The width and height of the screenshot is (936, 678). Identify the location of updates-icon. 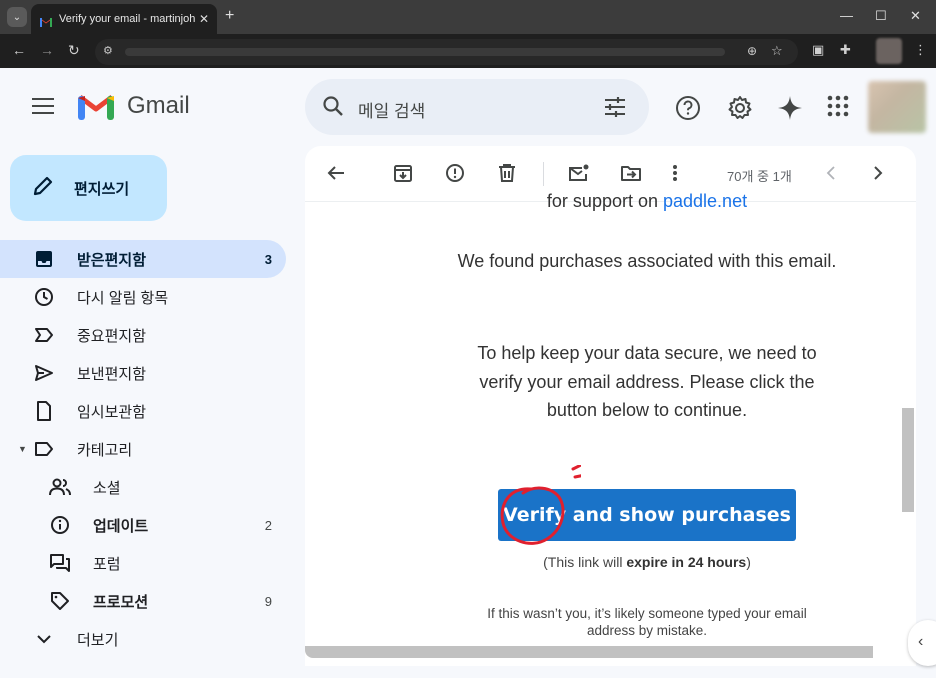
(60, 525).